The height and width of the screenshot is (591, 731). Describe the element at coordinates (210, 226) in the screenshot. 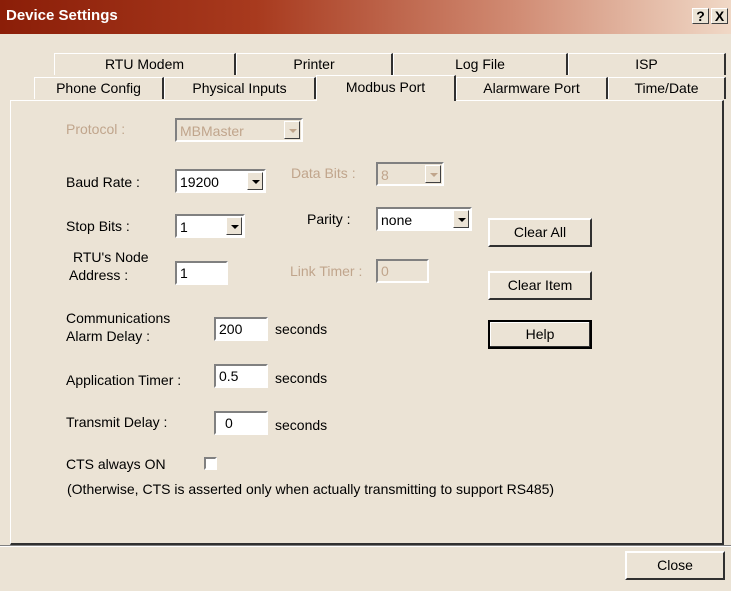

I see `stop-bits-select: 1` at that location.